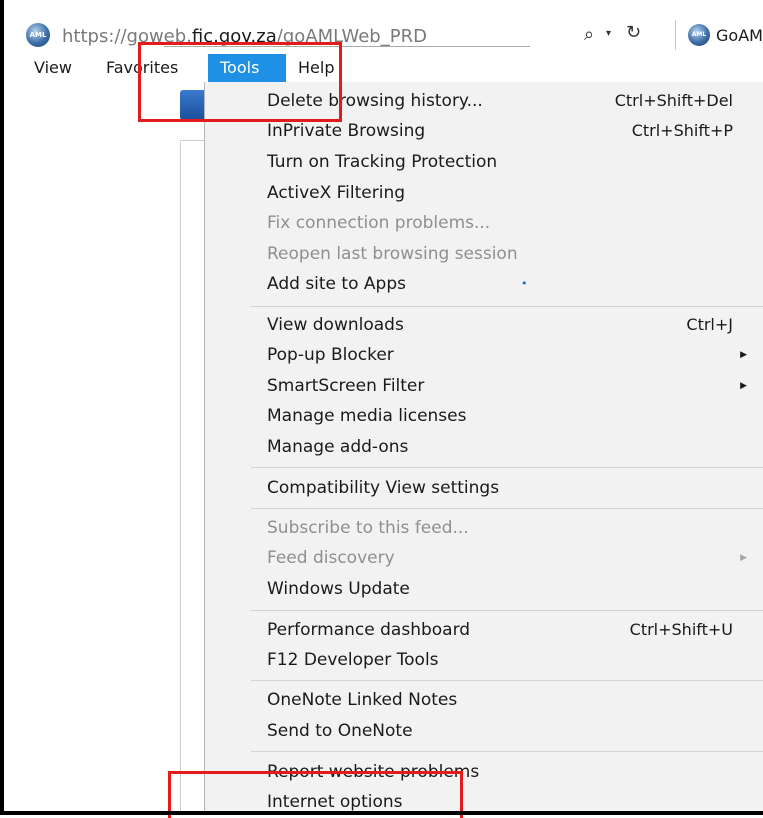 This screenshot has height=818, width=763. What do you see at coordinates (675, 35) in the screenshot?
I see `address-separator` at bounding box center [675, 35].